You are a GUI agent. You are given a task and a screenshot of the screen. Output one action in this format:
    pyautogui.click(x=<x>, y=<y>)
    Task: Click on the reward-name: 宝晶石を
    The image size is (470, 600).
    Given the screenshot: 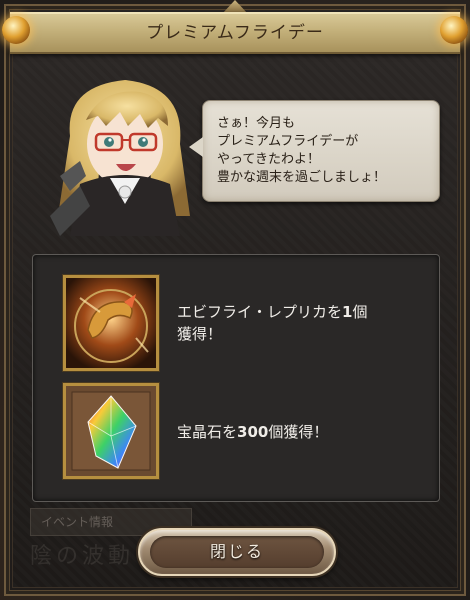 What is the action you would take?
    pyautogui.click(x=207, y=432)
    